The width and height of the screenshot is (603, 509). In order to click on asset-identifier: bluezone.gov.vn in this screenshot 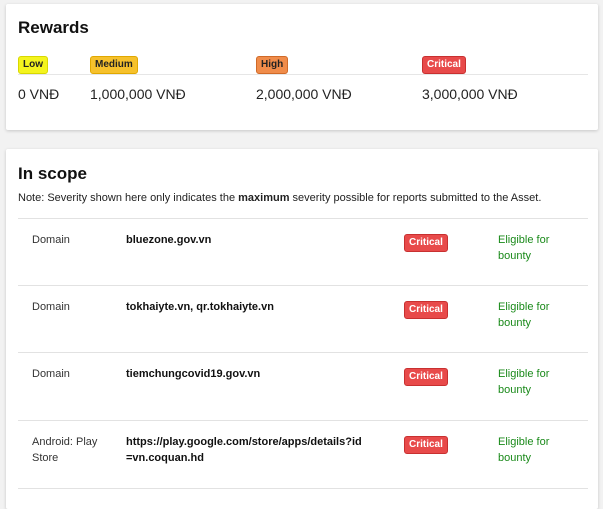, I will do `click(169, 240)`.